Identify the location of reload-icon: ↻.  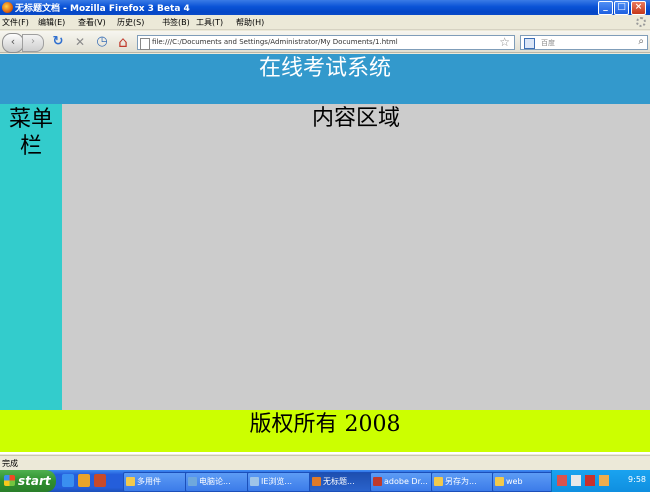
(58, 42).